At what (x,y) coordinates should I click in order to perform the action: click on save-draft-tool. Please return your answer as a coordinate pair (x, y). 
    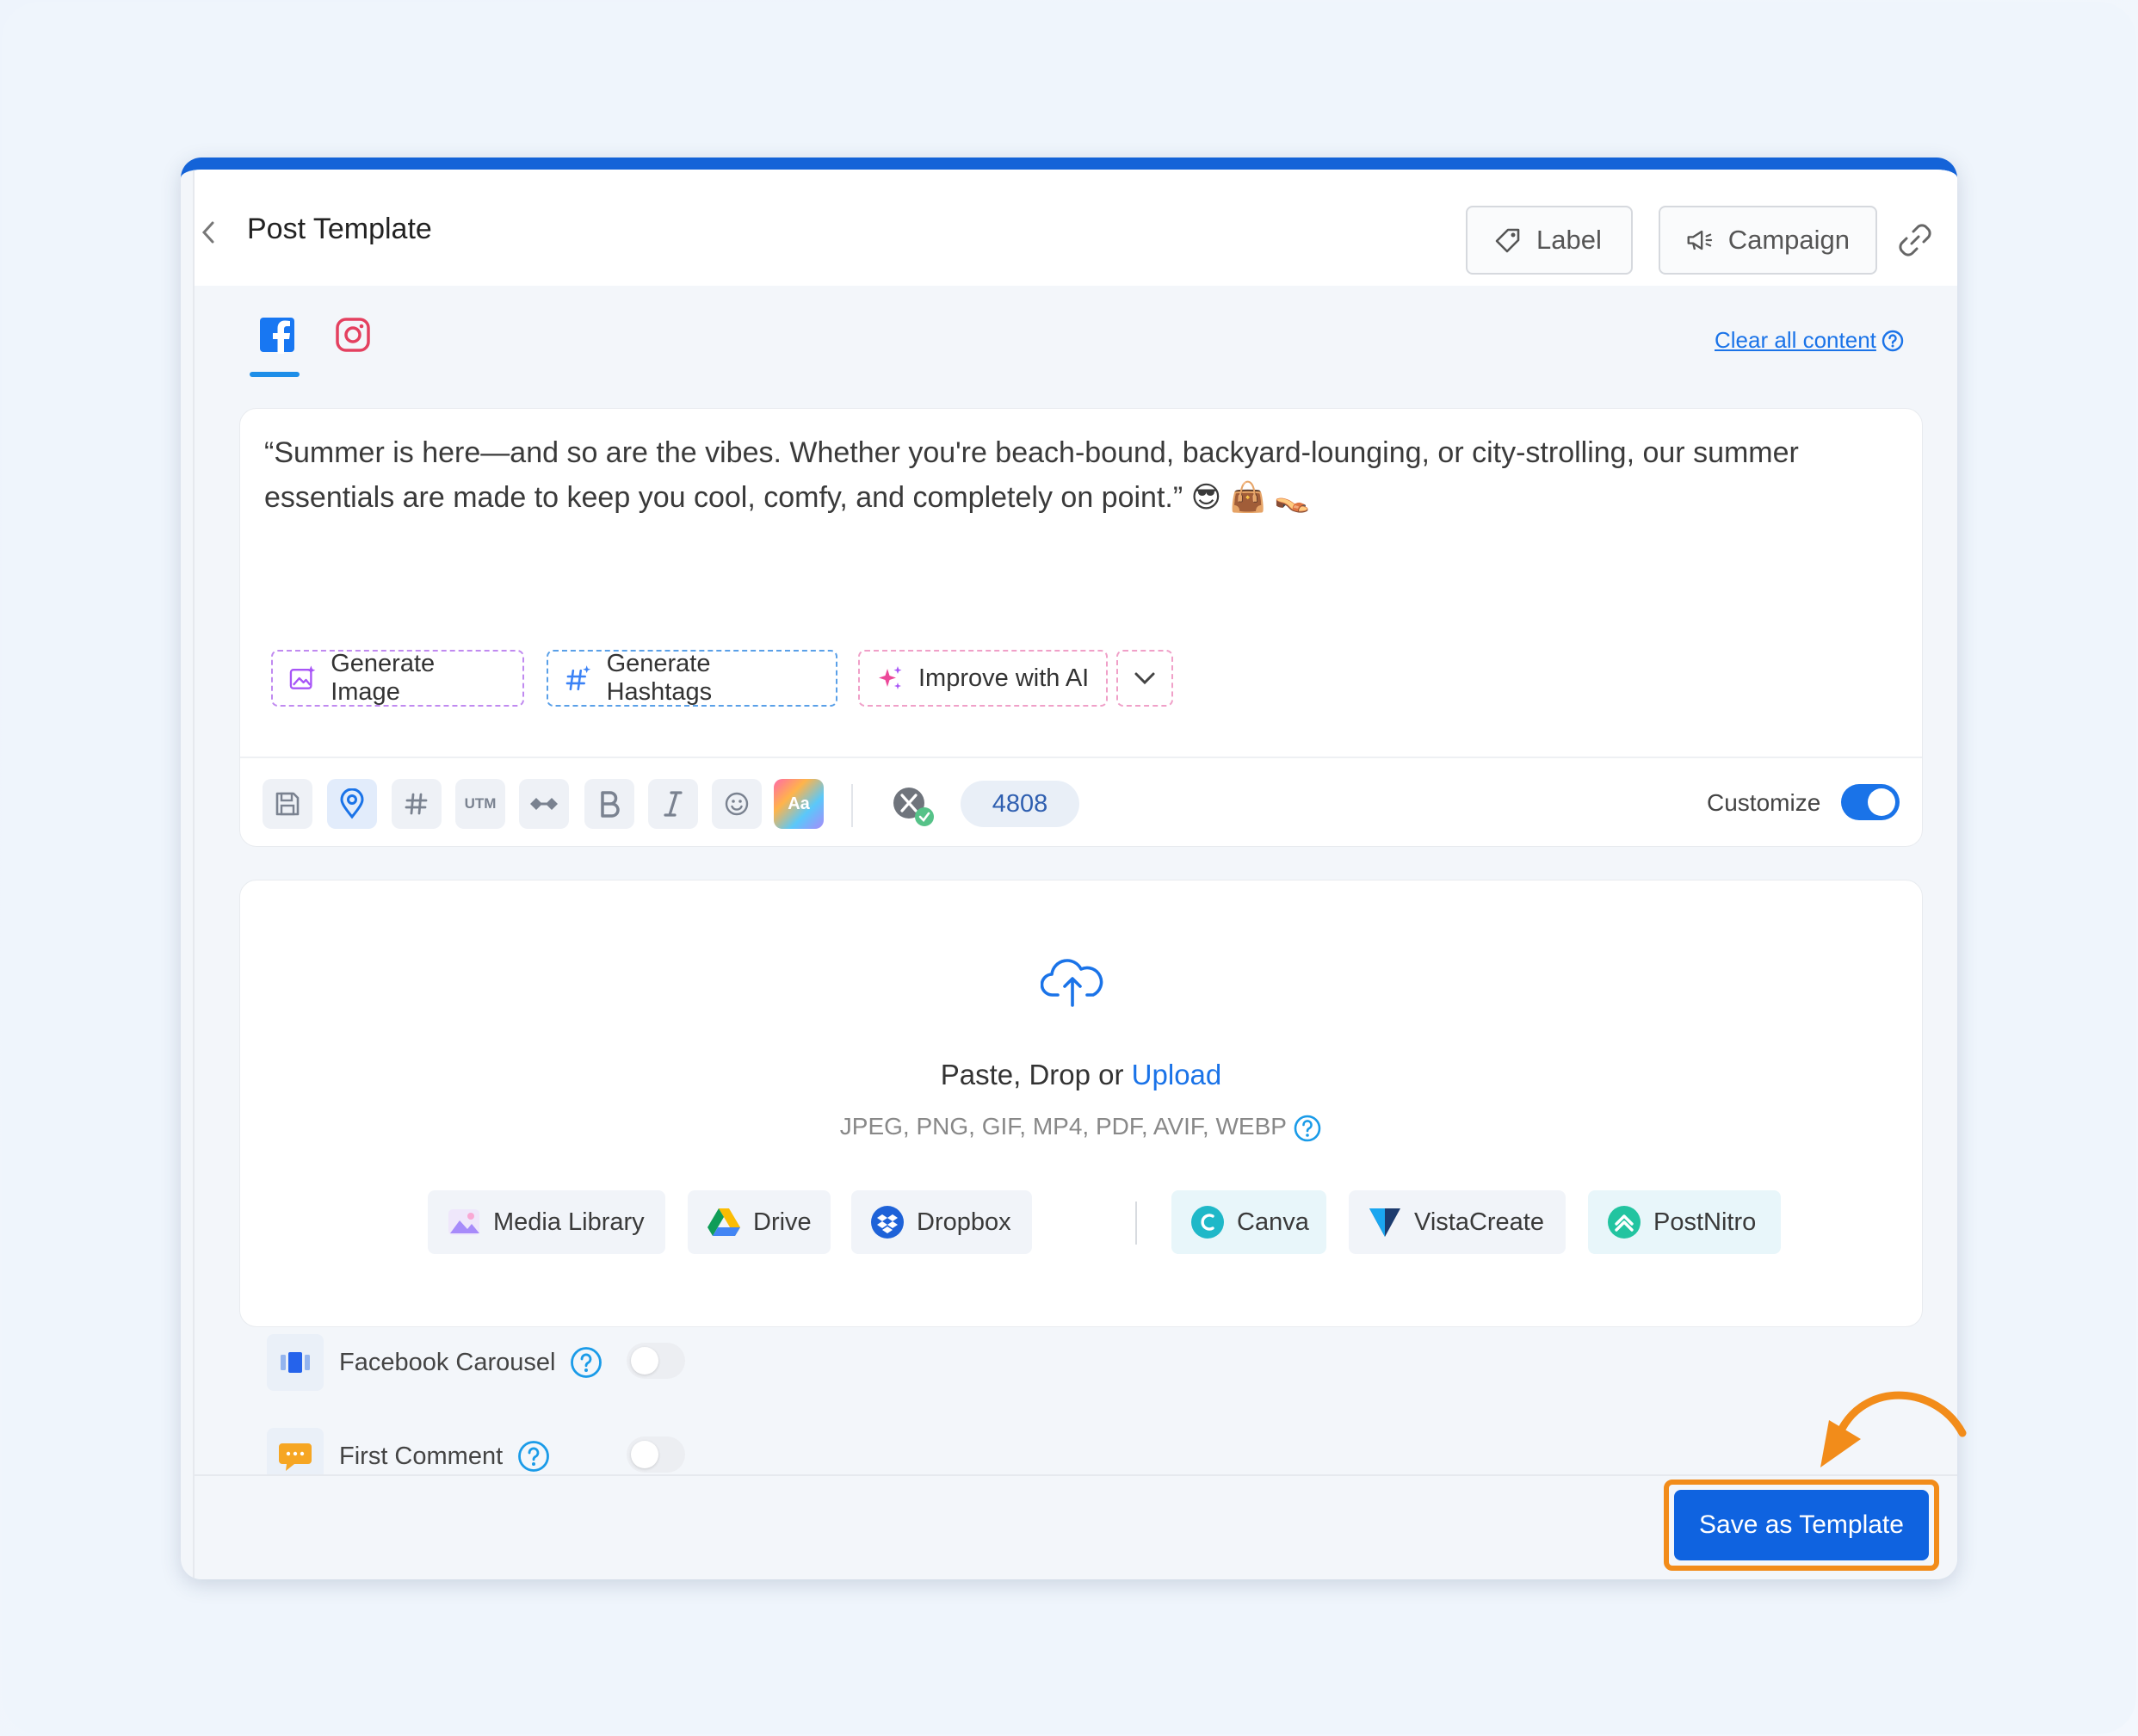
    Looking at the image, I should click on (288, 804).